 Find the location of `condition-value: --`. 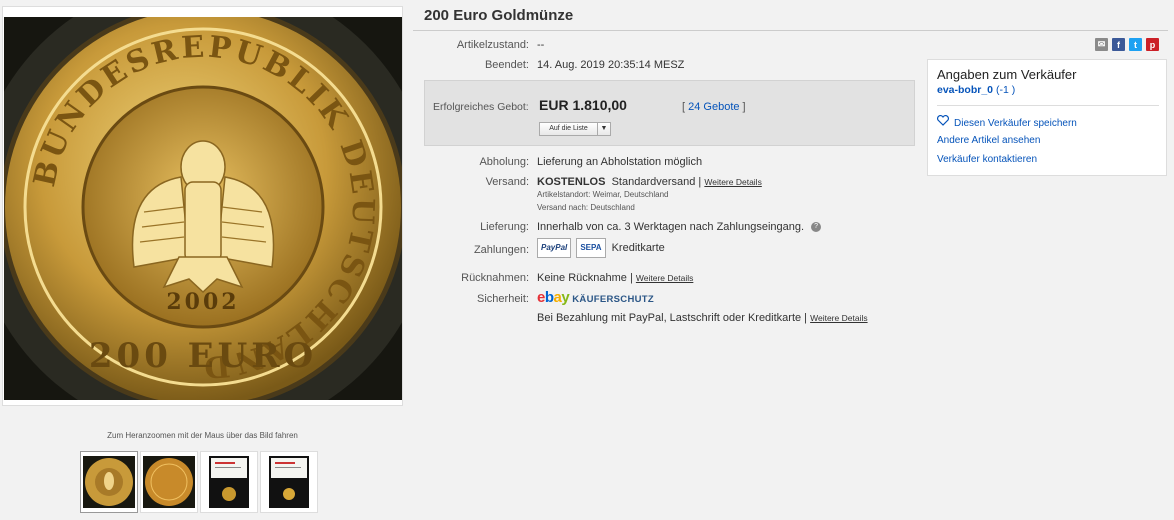

condition-value: -- is located at coordinates (541, 45).